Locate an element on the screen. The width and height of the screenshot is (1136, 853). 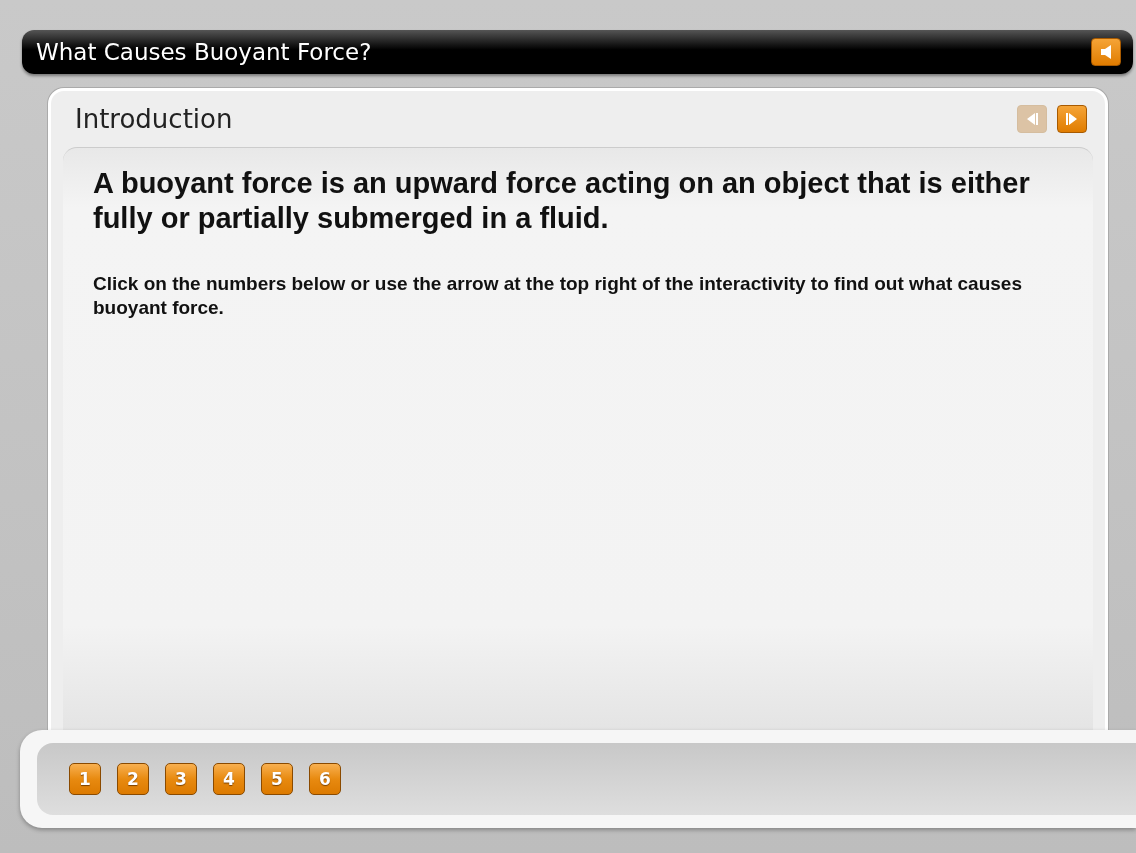
page-number-button: 4 is located at coordinates (229, 779).